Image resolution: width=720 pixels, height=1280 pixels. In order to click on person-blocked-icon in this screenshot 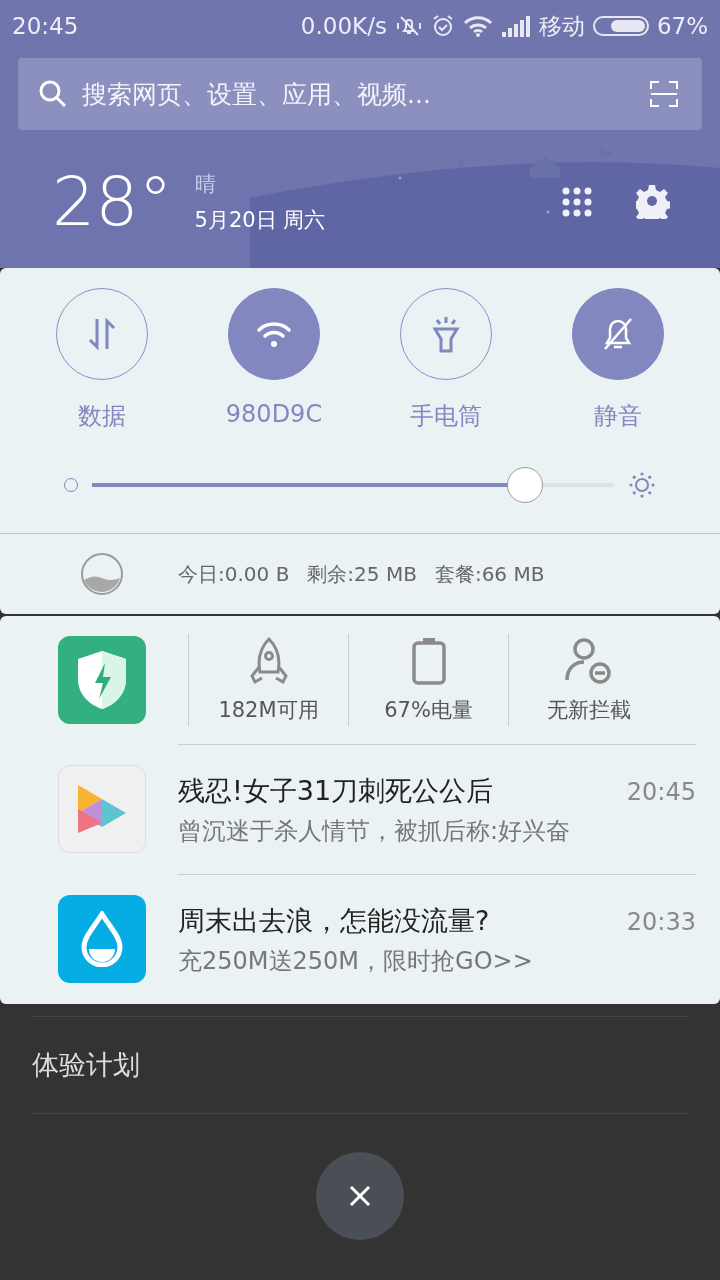, I will do `click(588, 661)`.